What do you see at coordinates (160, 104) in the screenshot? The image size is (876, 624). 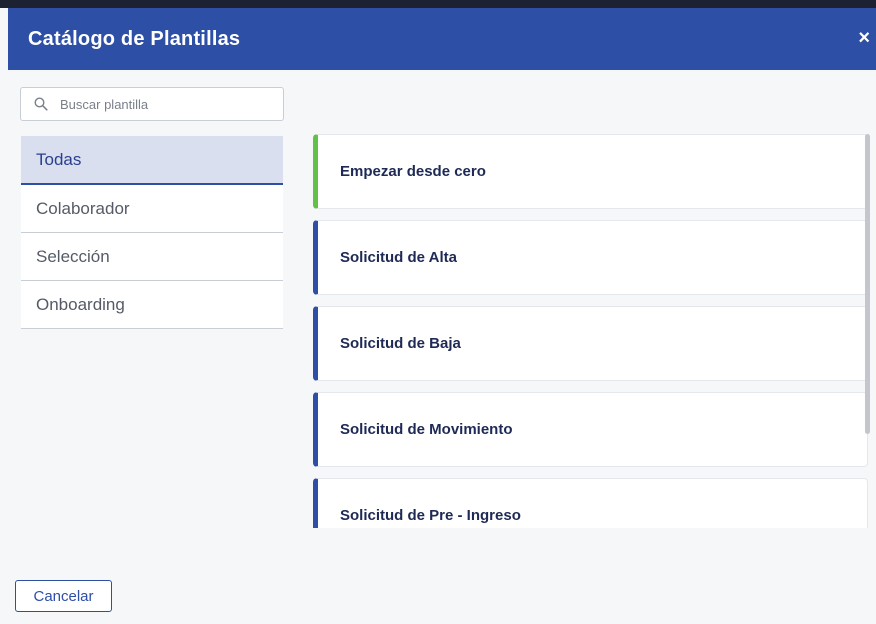 I see `search-input` at bounding box center [160, 104].